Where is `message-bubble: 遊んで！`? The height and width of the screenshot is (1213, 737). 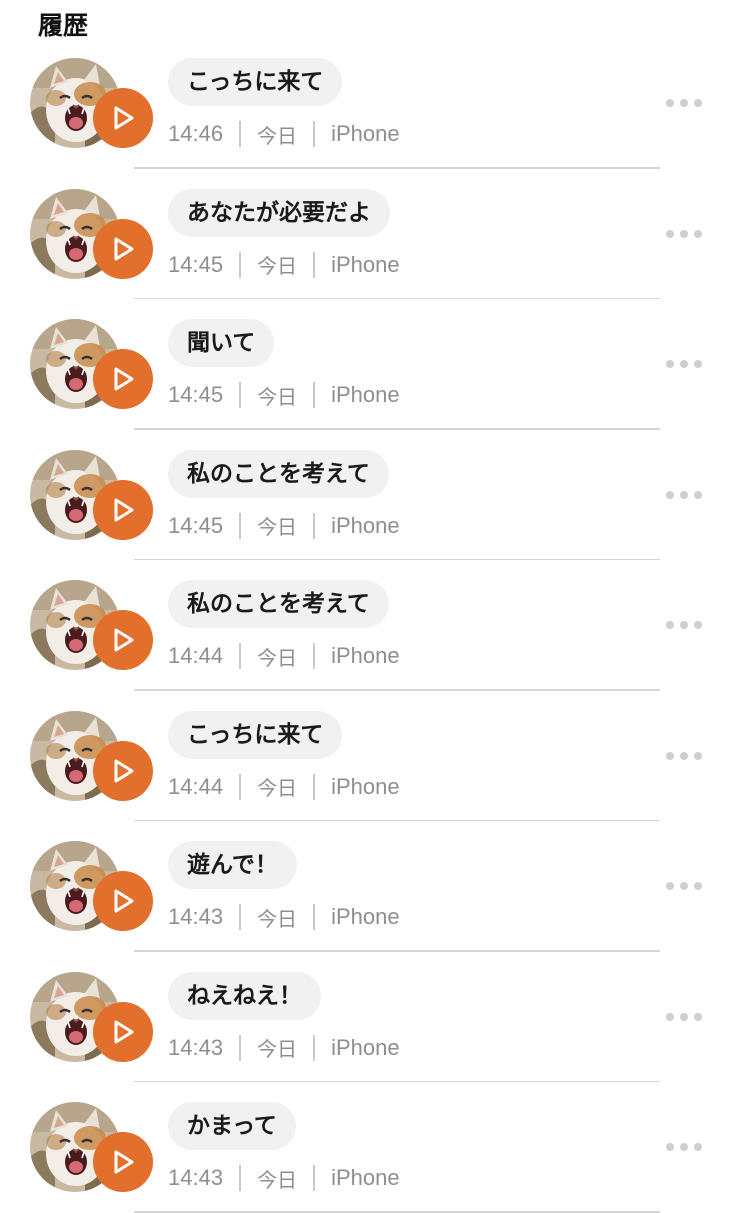 message-bubble: 遊んで！ is located at coordinates (232, 865).